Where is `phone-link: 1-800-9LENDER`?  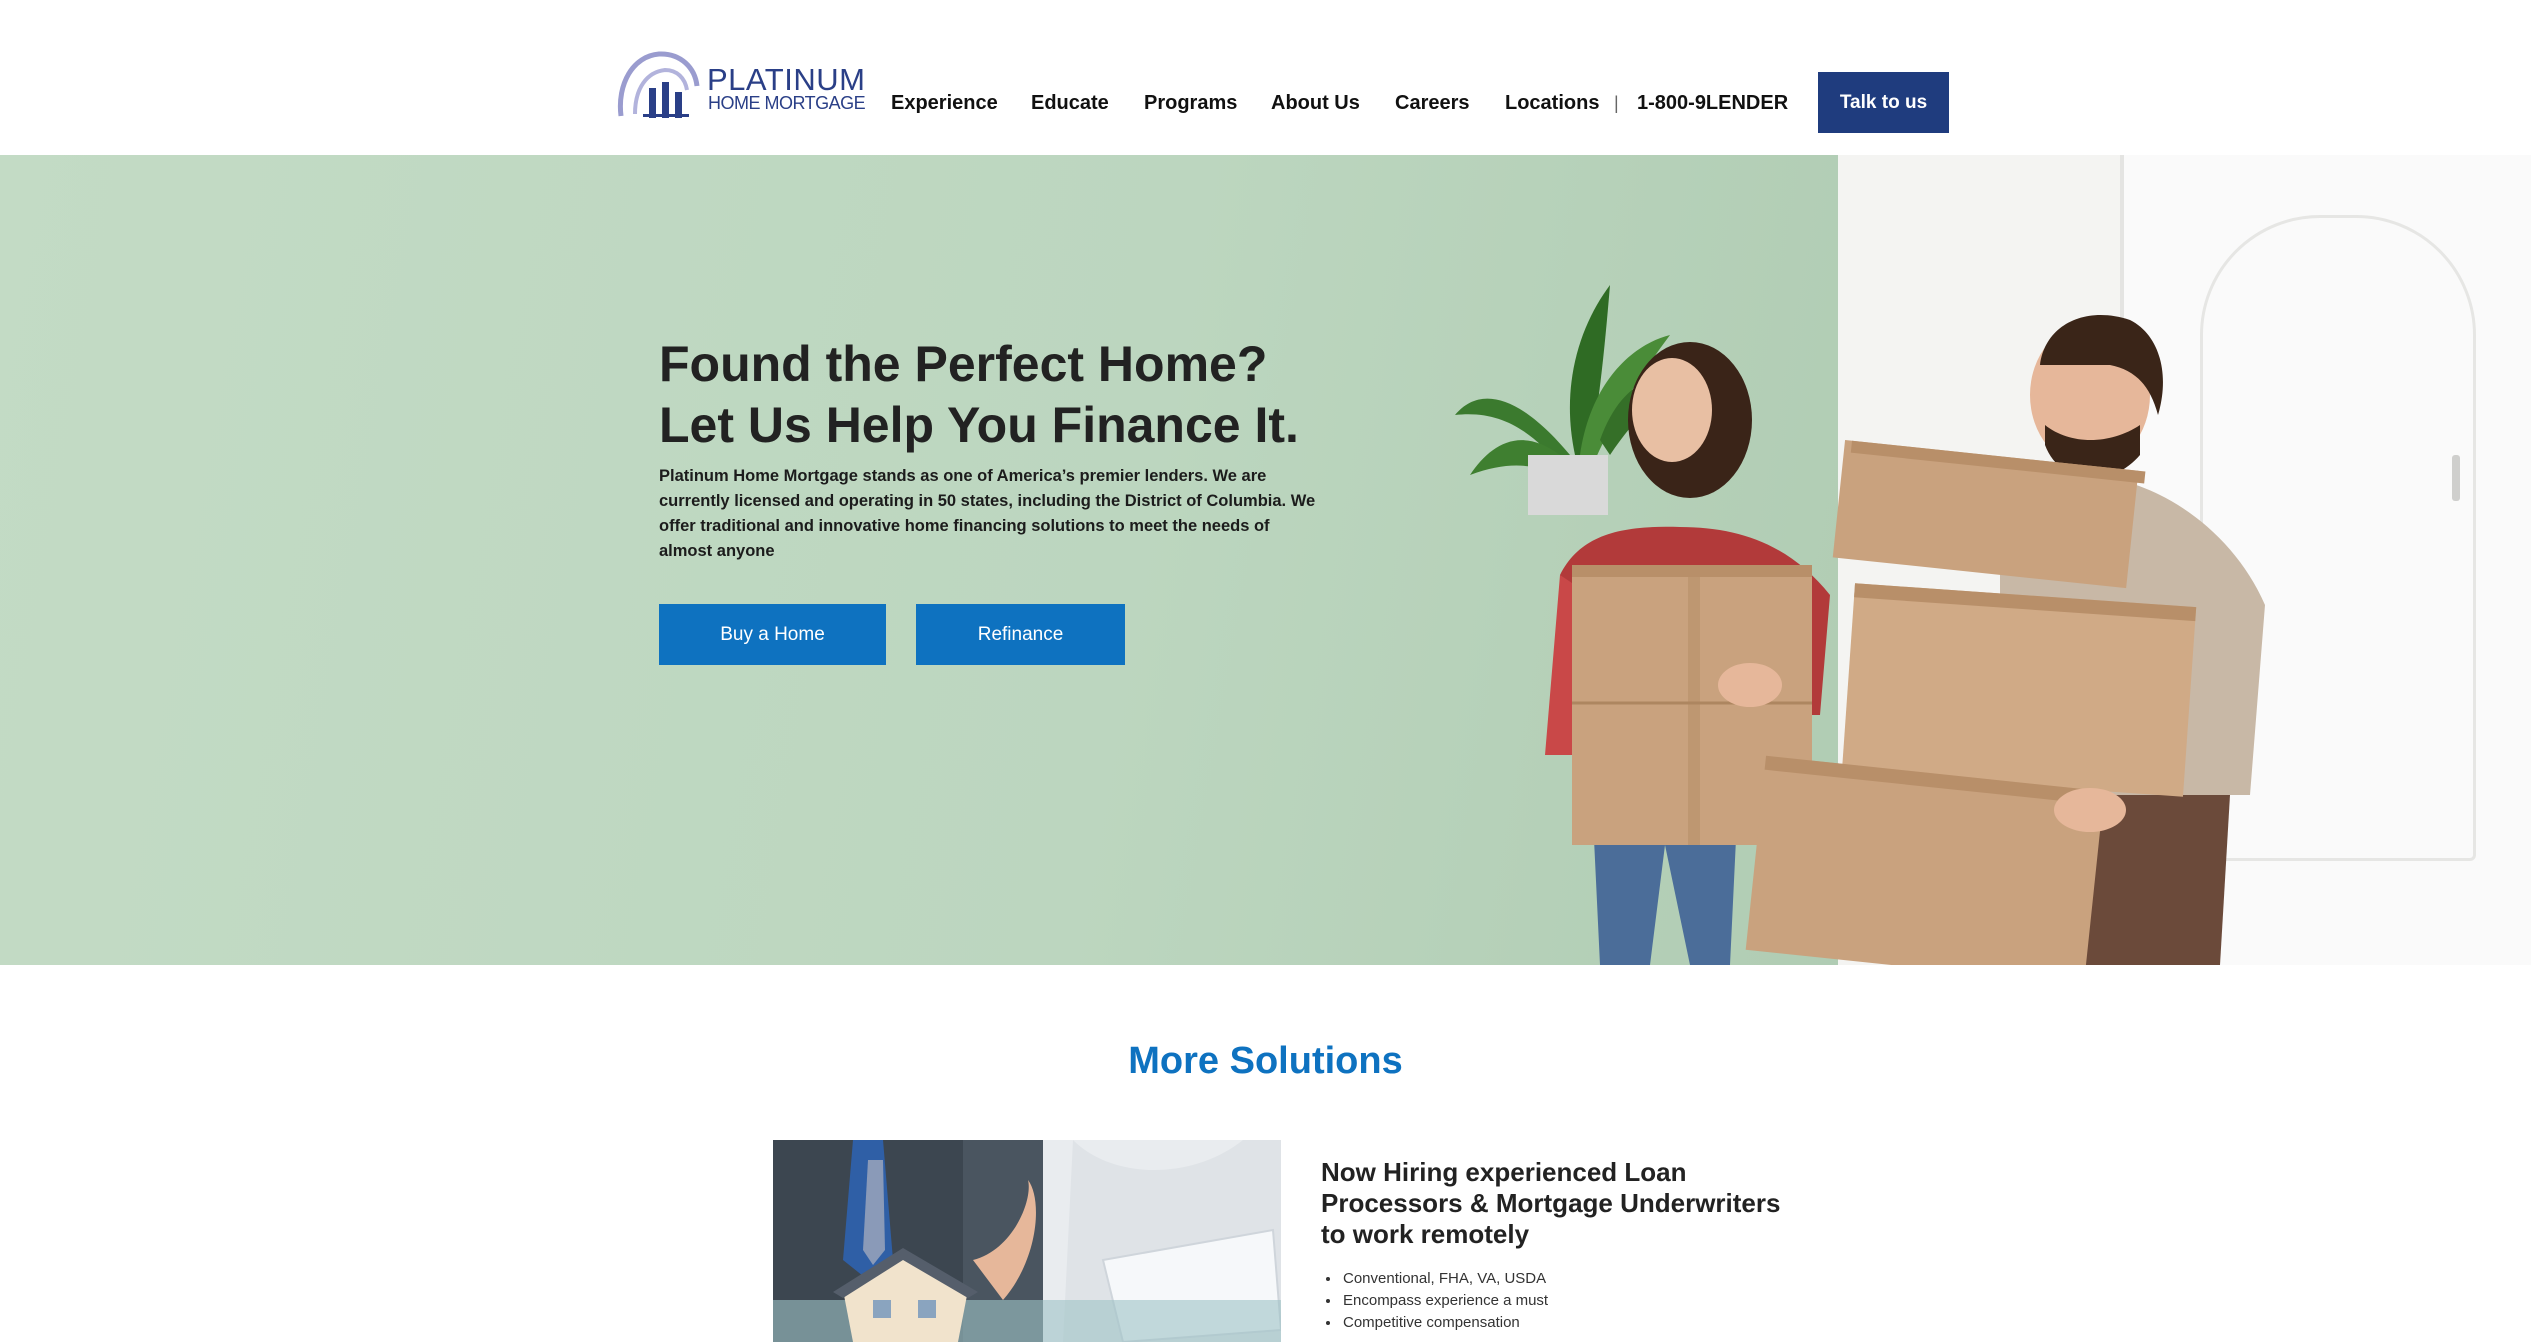 phone-link: 1-800-9LENDER is located at coordinates (1712, 103).